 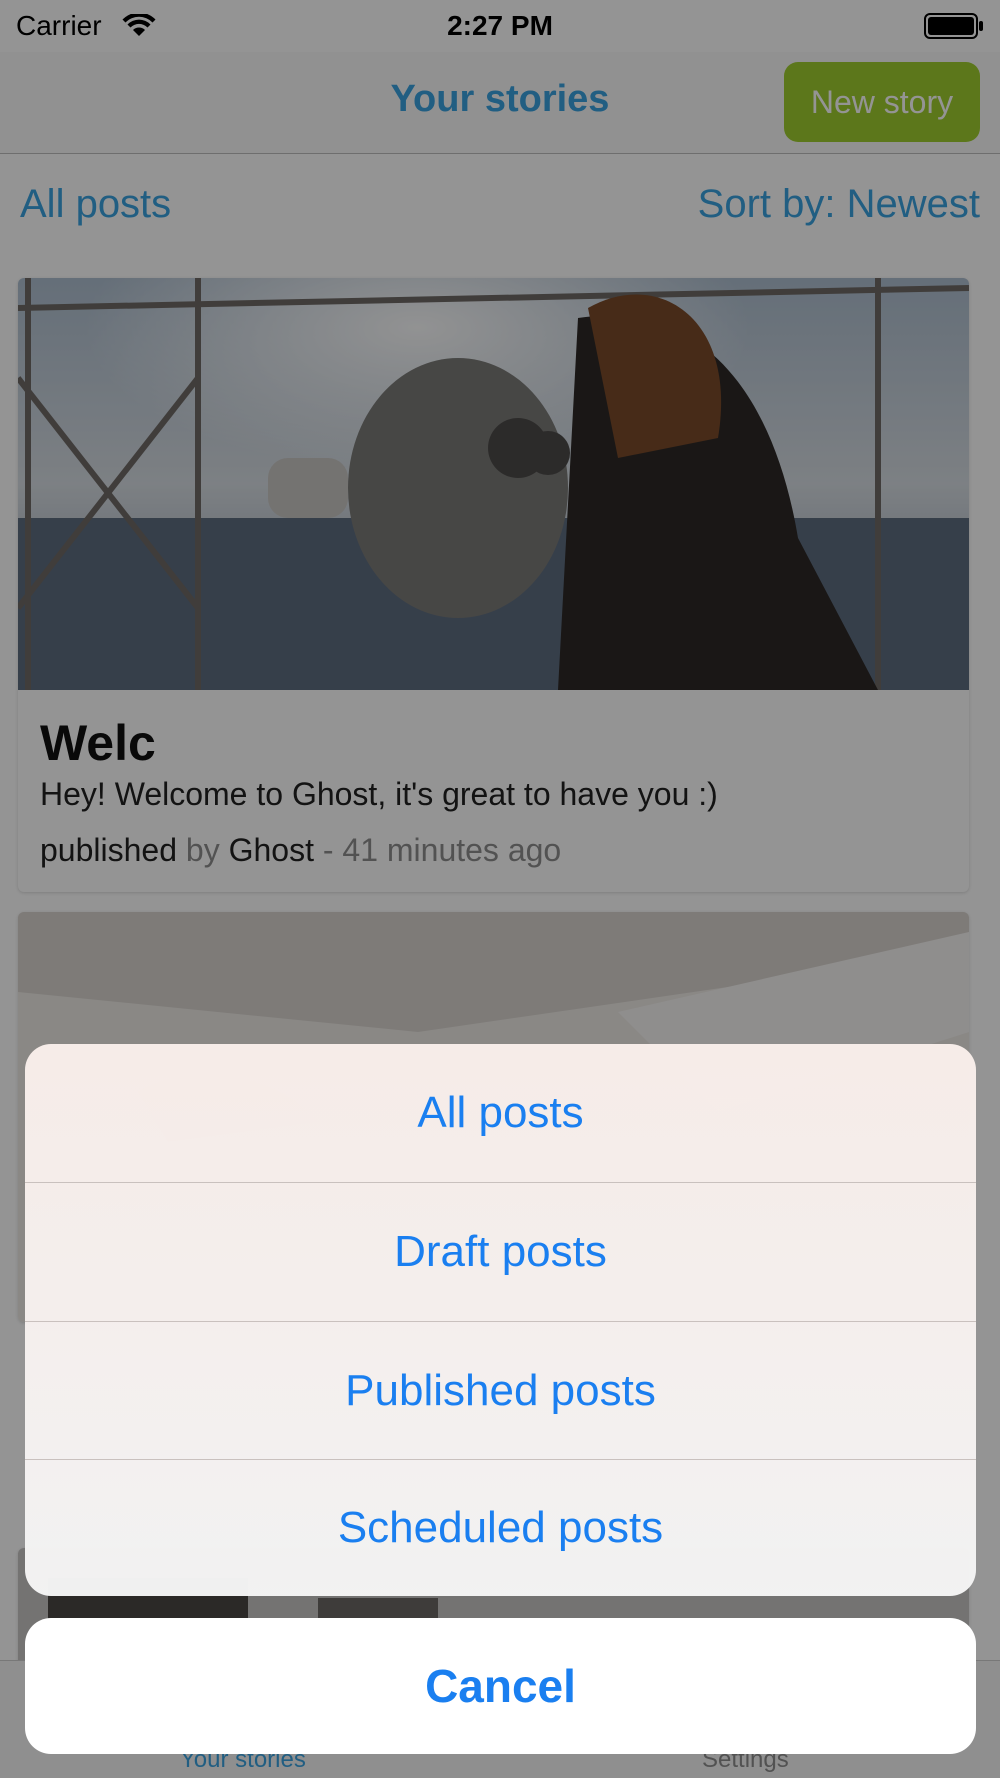 I want to click on option-all-posts: All posts, so click(x=500, y=1113).